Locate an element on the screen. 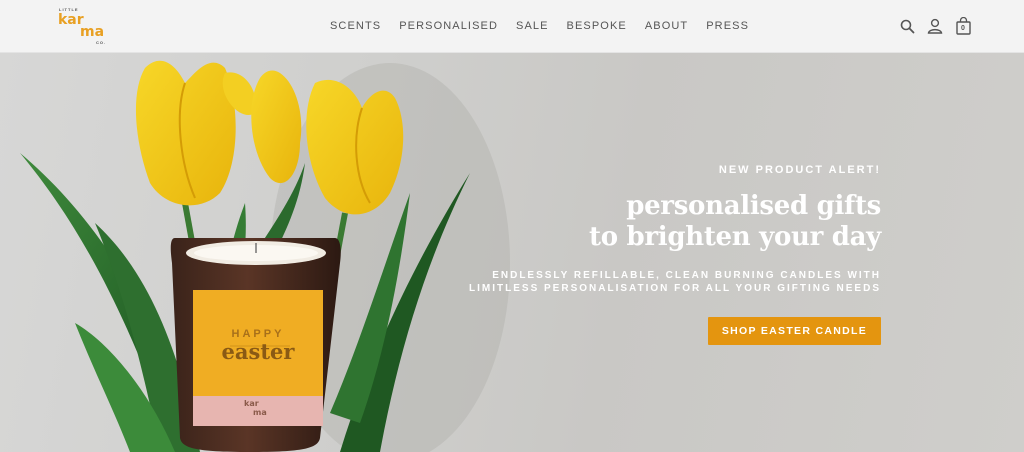  nav-item-sale: SALE is located at coordinates (532, 26).